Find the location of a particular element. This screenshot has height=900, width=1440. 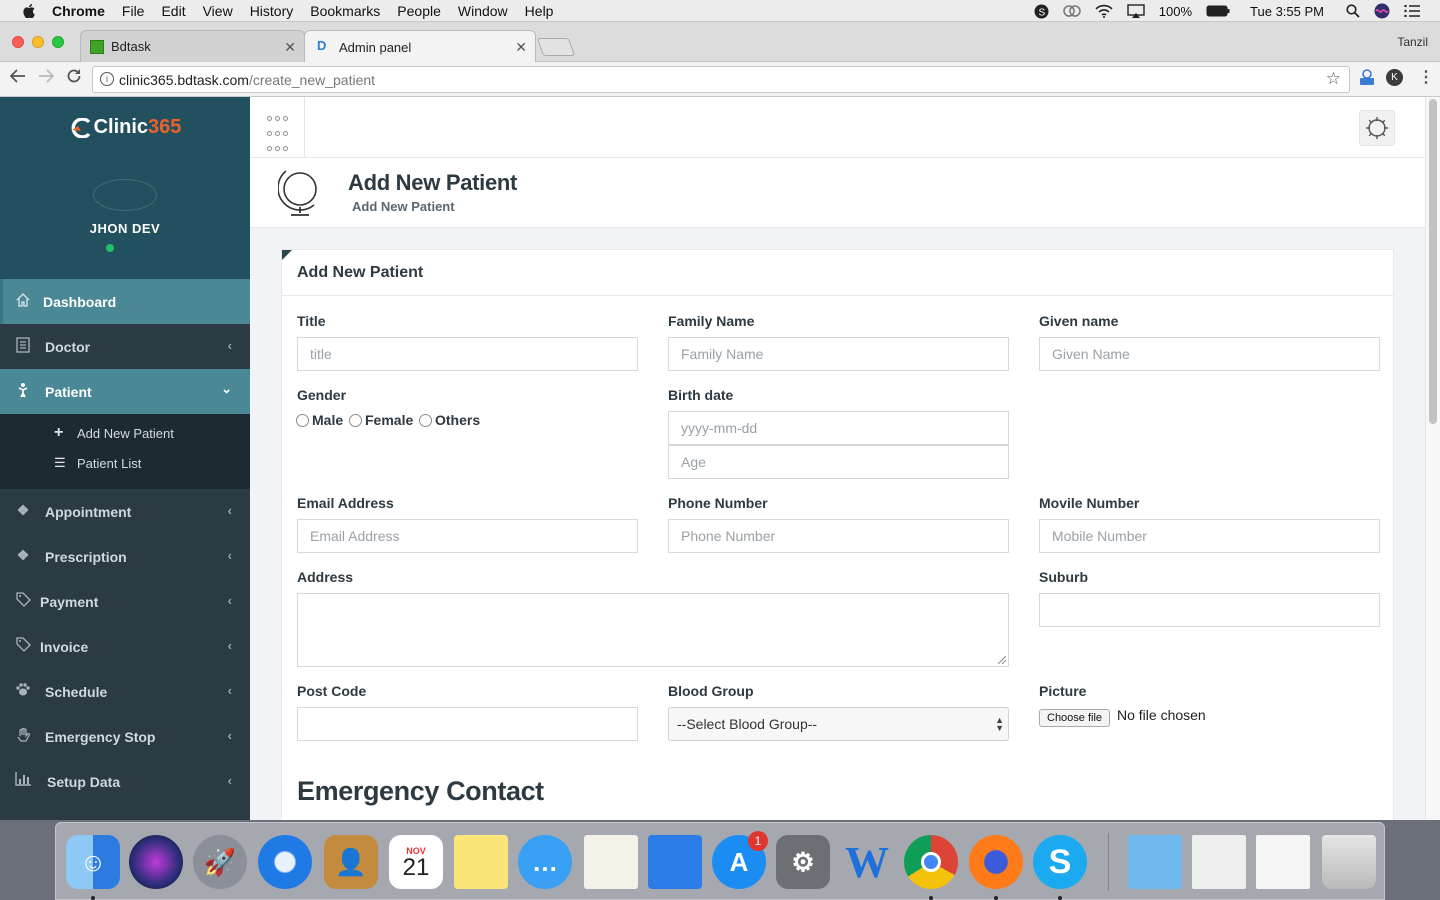

sidebar-item-invoice: Invoice ‹ is located at coordinates (125, 646).